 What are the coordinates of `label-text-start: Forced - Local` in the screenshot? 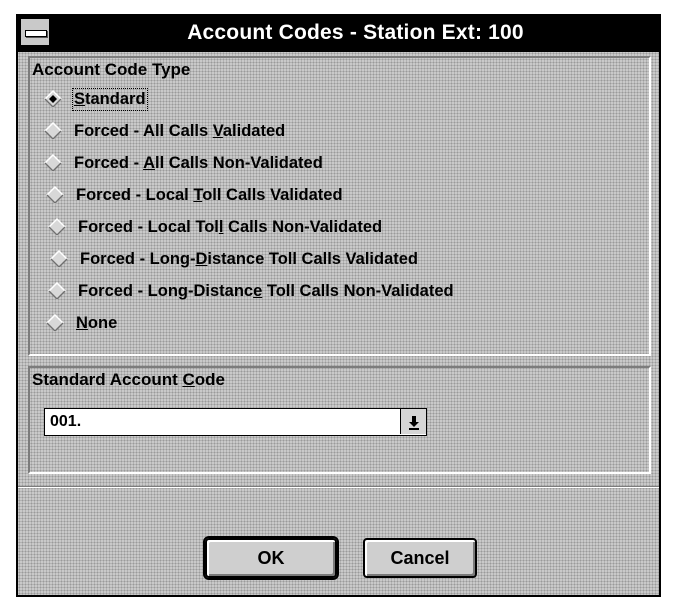 It's located at (135, 194).